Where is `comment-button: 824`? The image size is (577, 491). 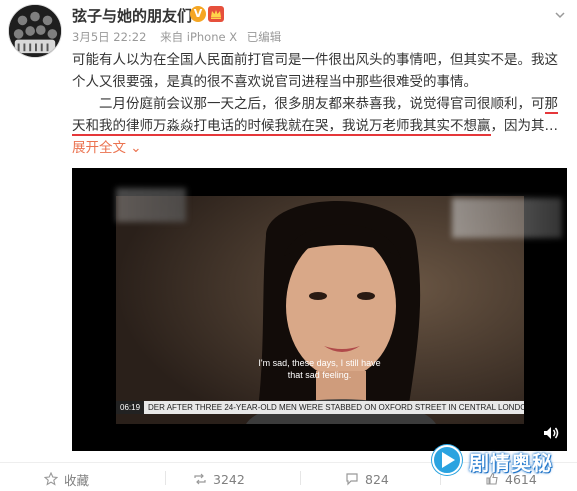 comment-button: 824 is located at coordinates (367, 479).